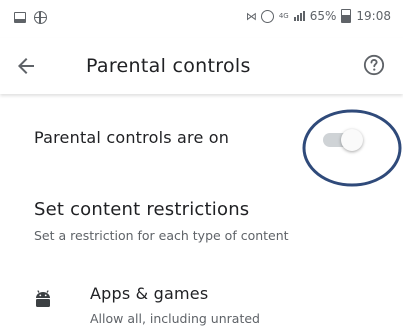 The image size is (403, 335). I want to click on status-right-icons: ⋈ 4G 65% 19:08, so click(318, 16).